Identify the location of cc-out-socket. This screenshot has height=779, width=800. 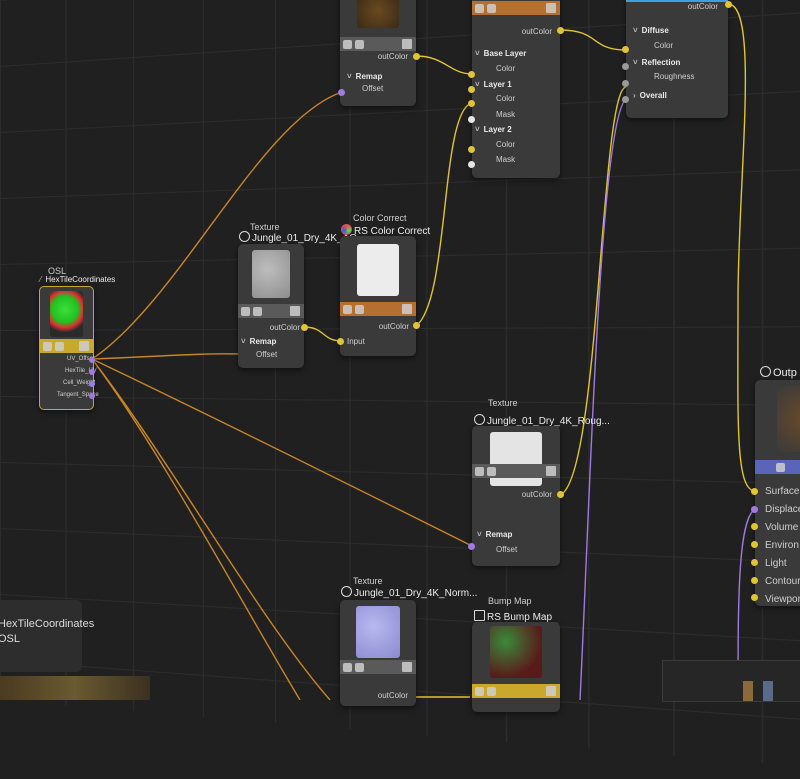
(416, 325).